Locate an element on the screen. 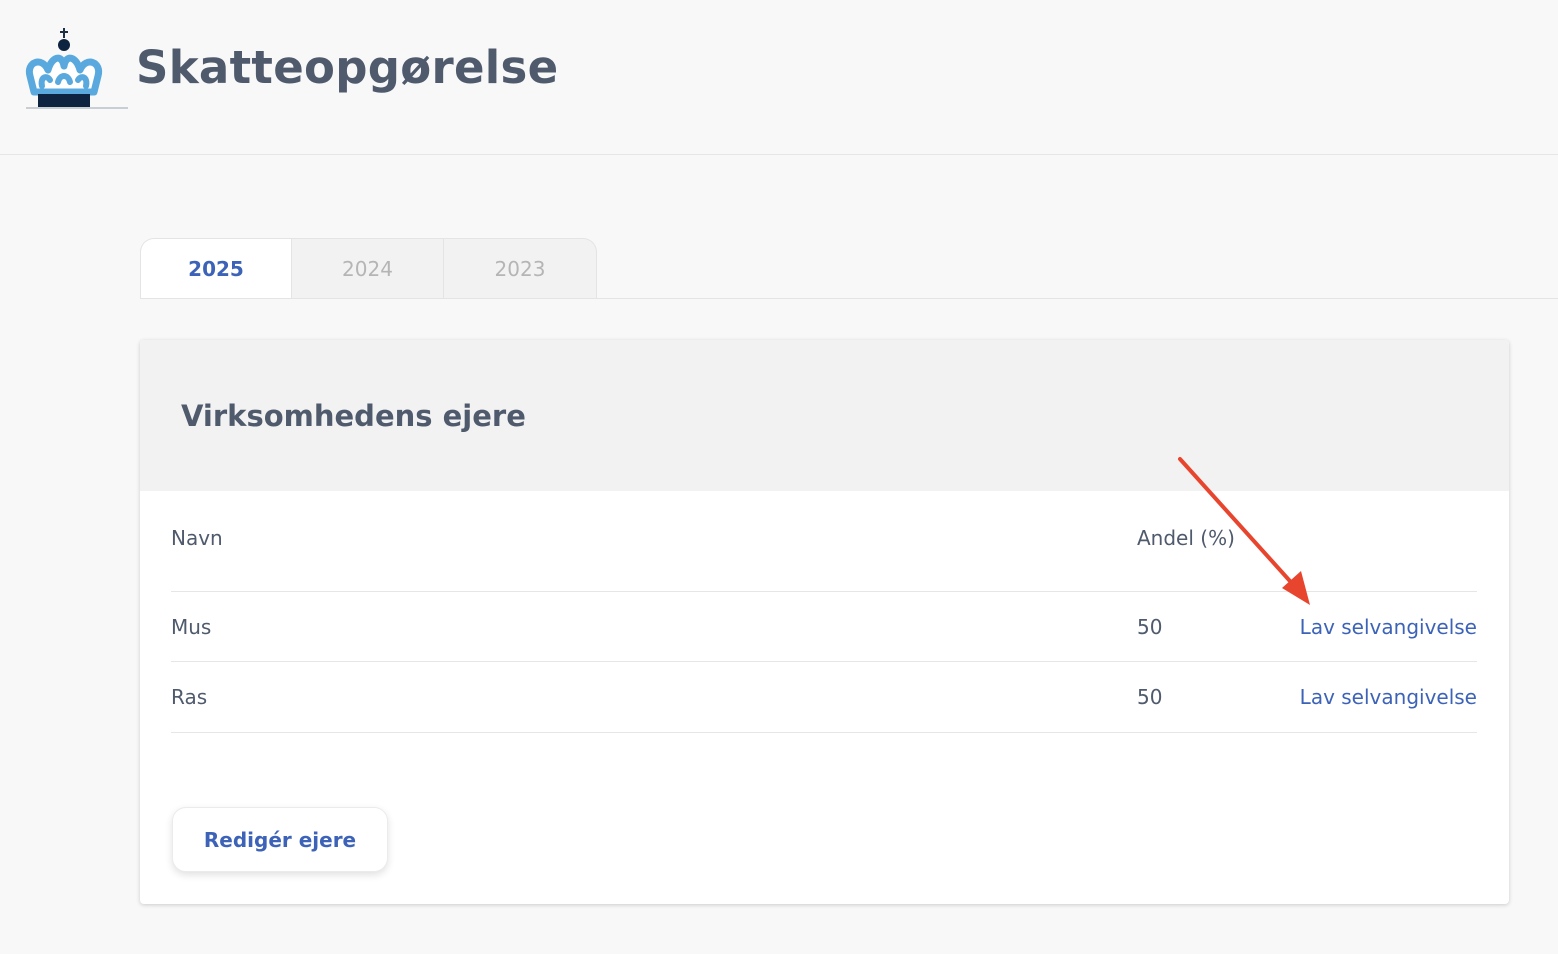 The image size is (1558, 954). tabs-divider is located at coordinates (849, 298).